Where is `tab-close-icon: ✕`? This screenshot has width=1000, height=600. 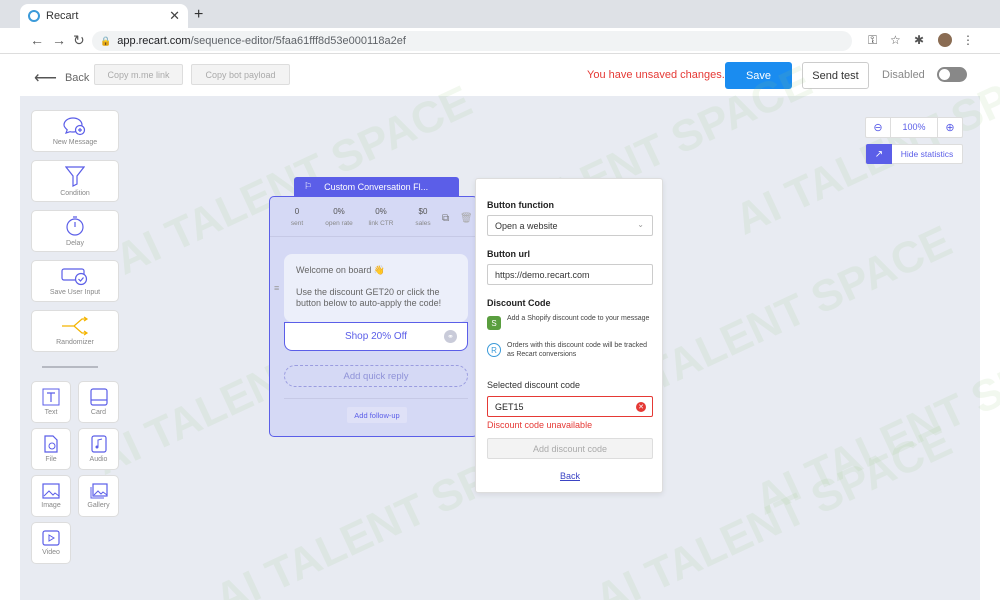 tab-close-icon: ✕ is located at coordinates (174, 16).